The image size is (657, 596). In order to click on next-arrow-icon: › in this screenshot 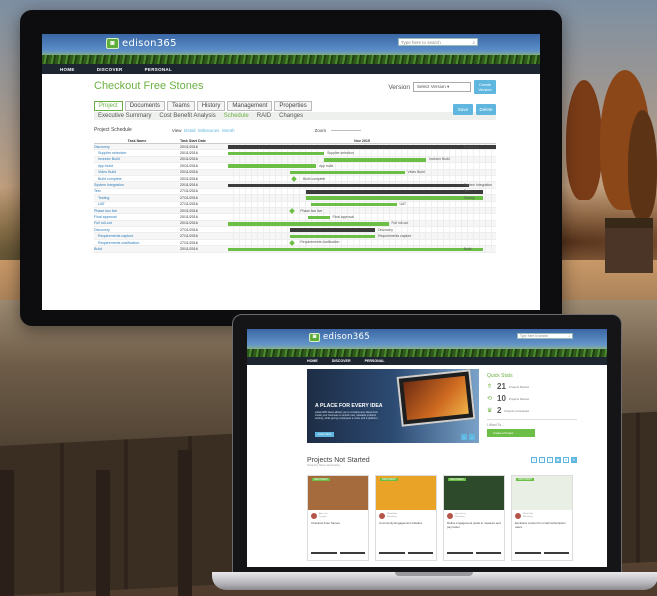, I will do `click(472, 437)`.